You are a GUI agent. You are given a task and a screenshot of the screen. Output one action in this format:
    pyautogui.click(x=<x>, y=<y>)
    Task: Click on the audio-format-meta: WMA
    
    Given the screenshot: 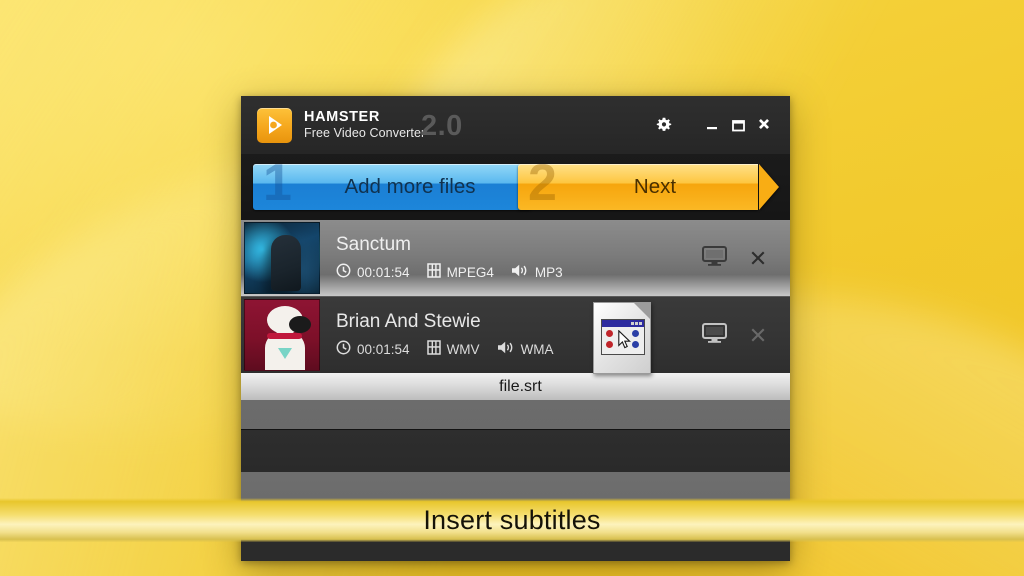 What is the action you would take?
    pyautogui.click(x=525, y=350)
    